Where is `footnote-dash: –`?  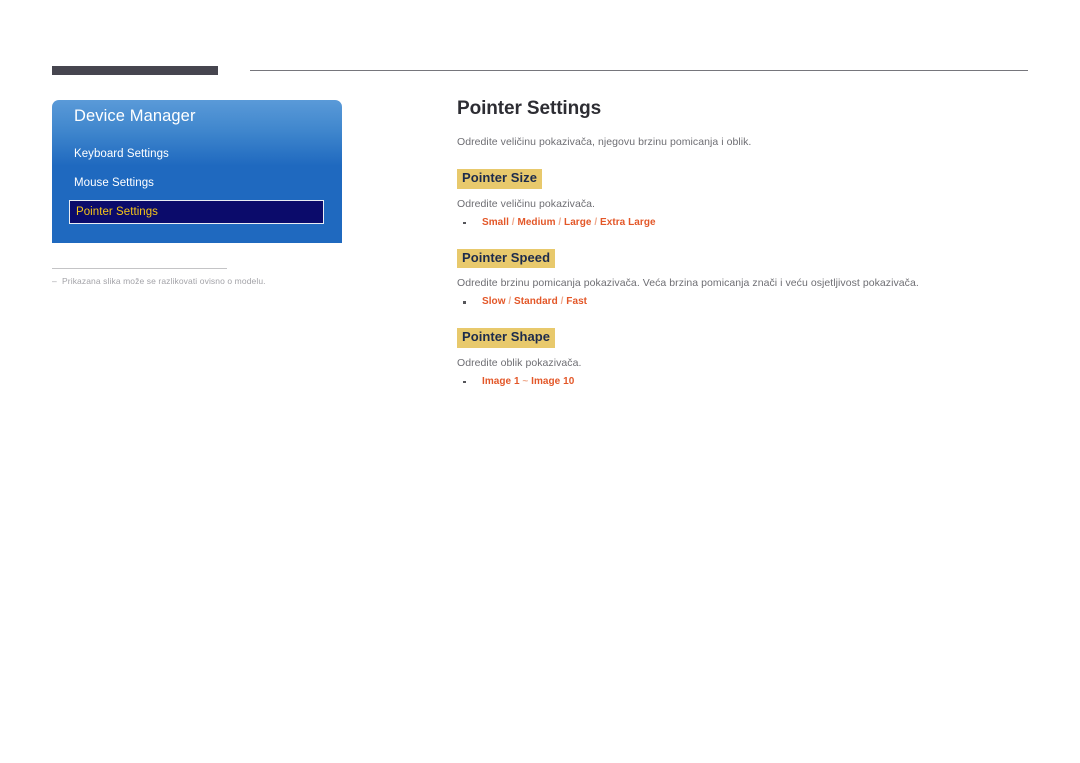
footnote-dash: – is located at coordinates (54, 281).